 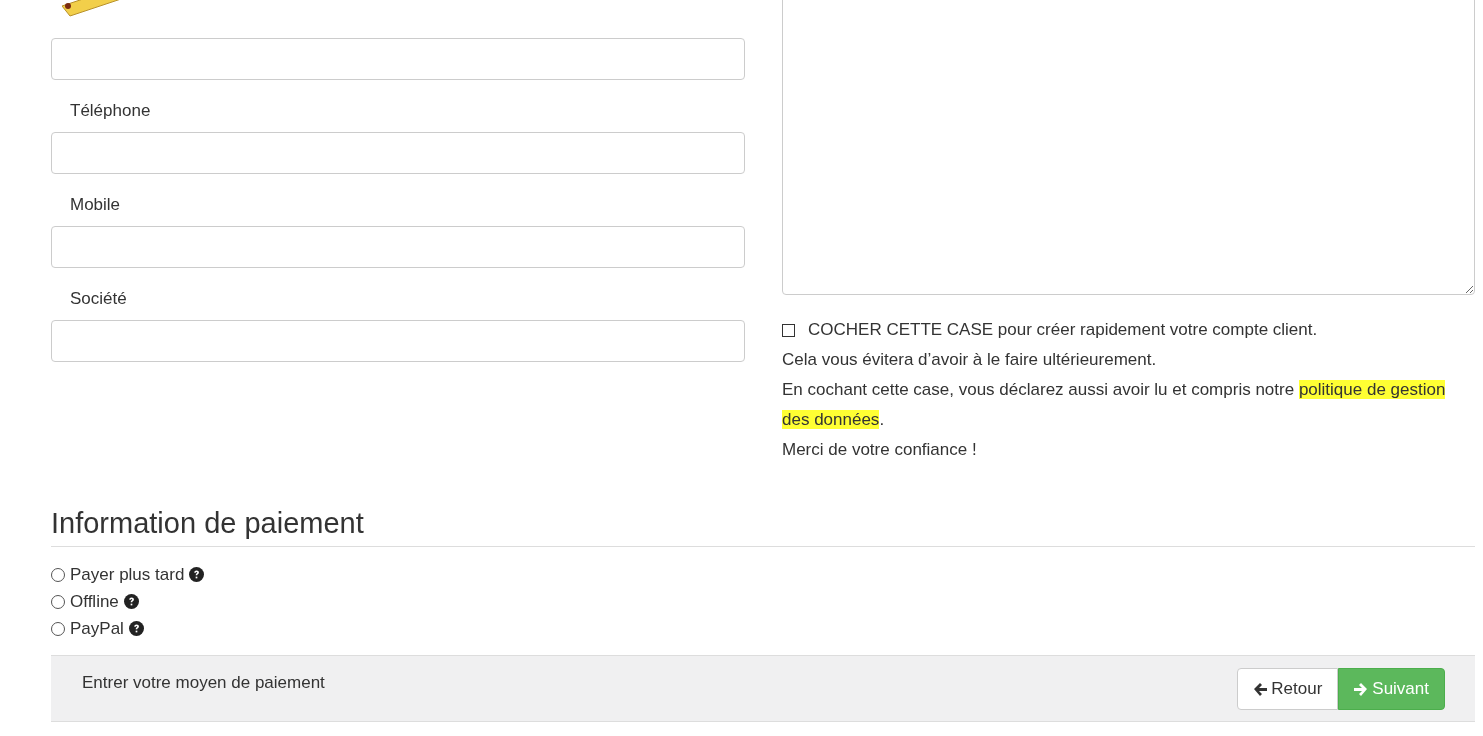 What do you see at coordinates (880, 450) in the screenshot?
I see `thanks-text: Merci de votre confiance !` at bounding box center [880, 450].